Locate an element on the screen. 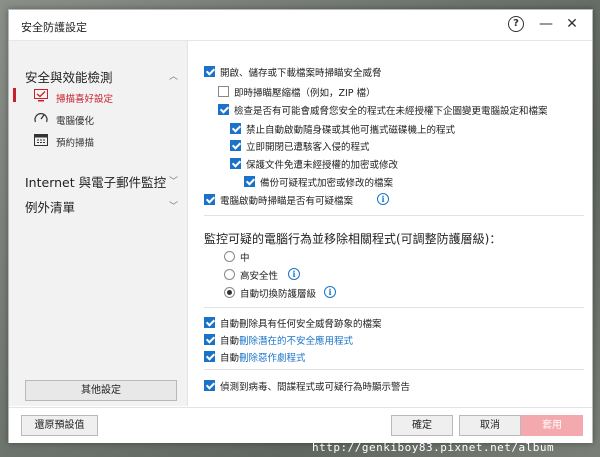  option-label: 立即開閉已遭駭客入侵的程式 is located at coordinates (308, 147).